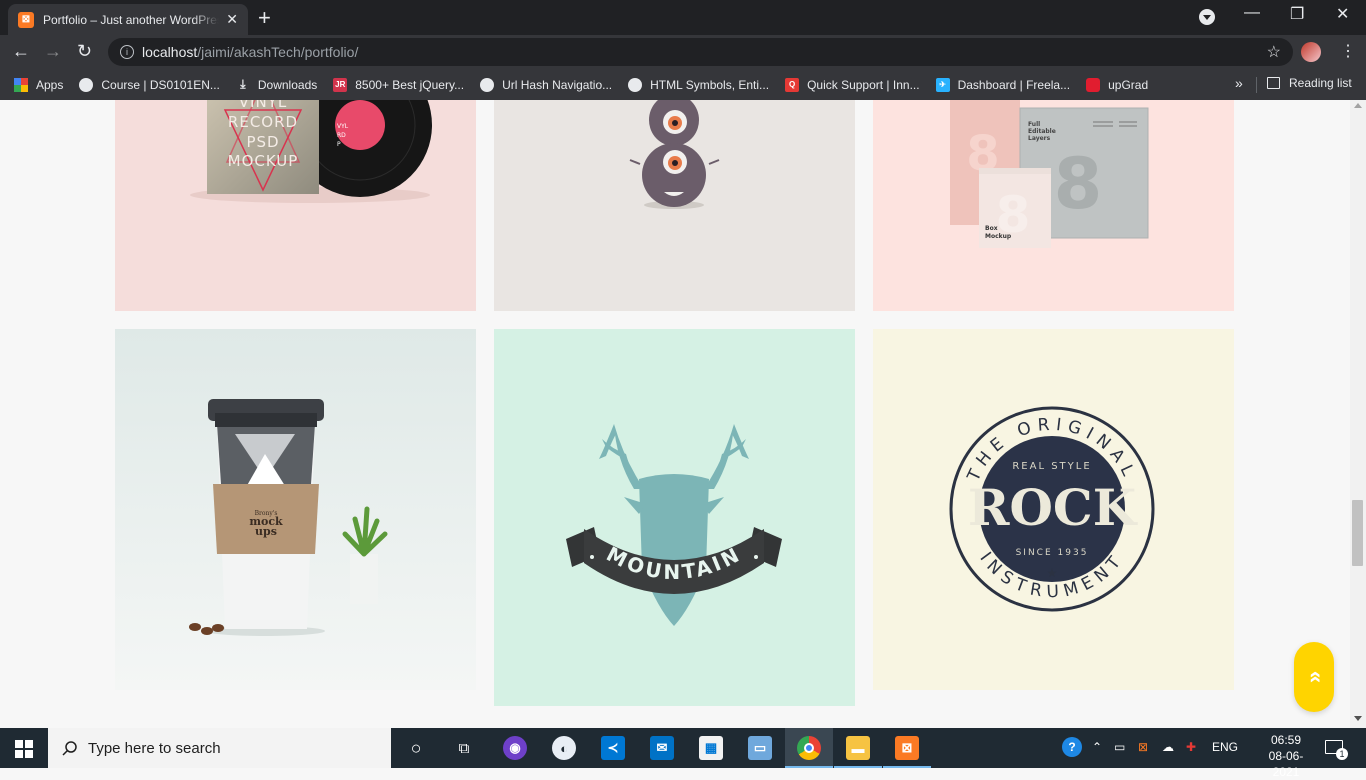  I want to click on help-tray-icon: ?, so click(1072, 747).